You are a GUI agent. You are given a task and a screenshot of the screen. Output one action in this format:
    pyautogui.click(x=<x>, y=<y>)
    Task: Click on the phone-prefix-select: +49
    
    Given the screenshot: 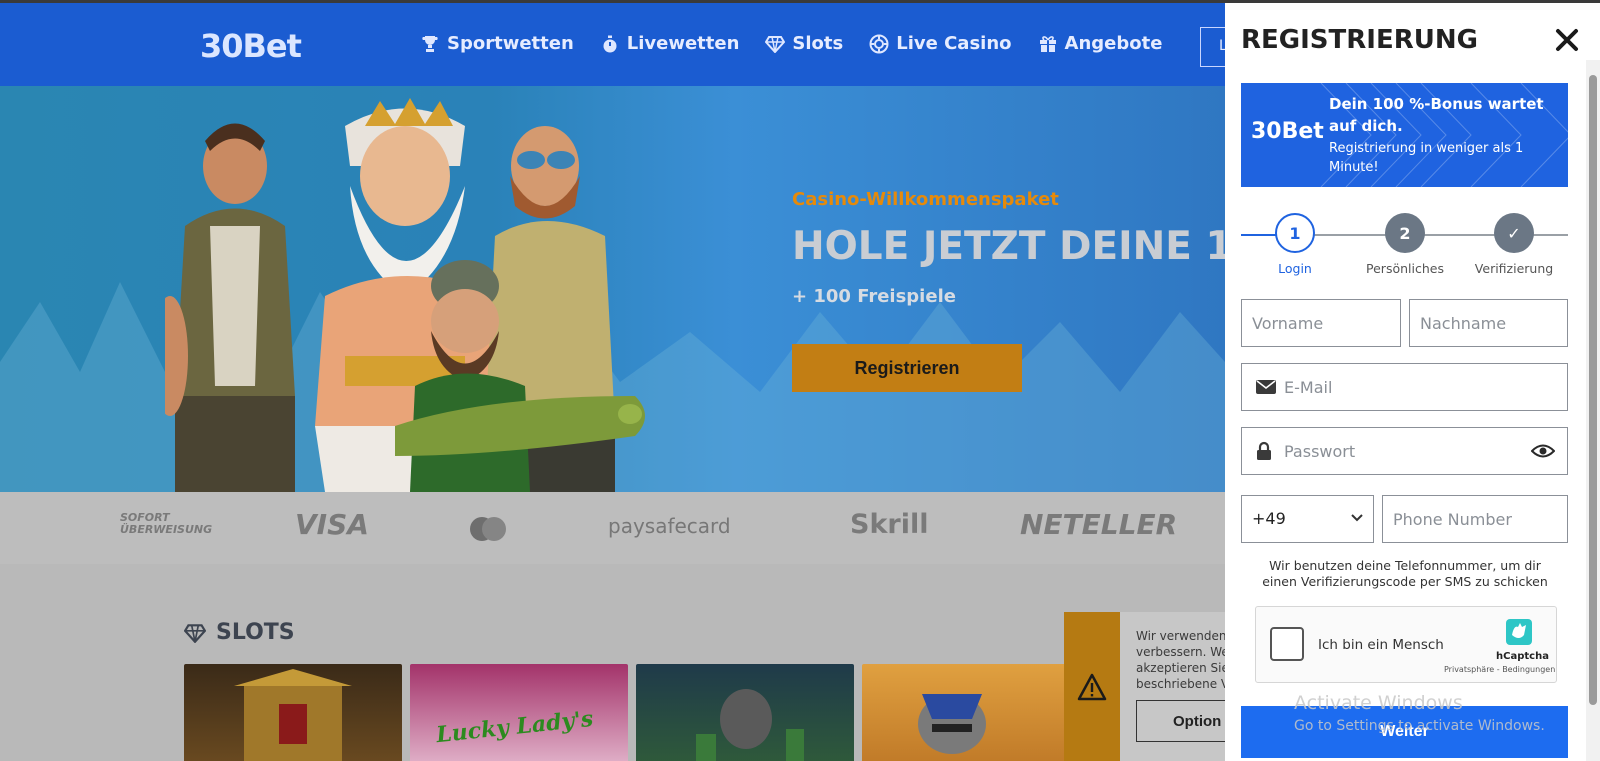 What is the action you would take?
    pyautogui.click(x=1307, y=519)
    